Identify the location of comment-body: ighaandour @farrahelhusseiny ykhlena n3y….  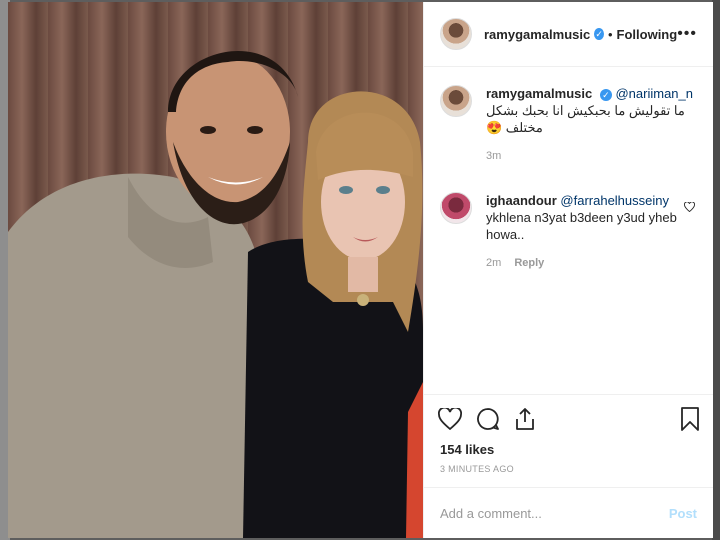
(591, 217).